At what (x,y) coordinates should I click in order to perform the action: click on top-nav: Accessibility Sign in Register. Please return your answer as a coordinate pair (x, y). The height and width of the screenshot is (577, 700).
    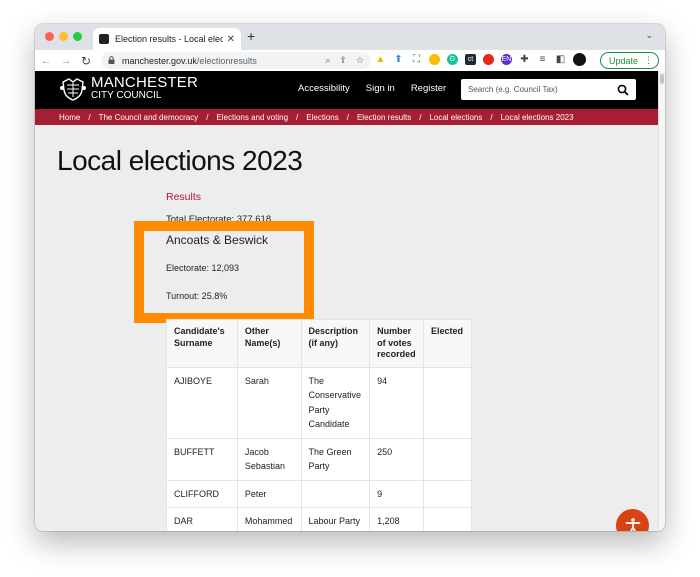
    Looking at the image, I should click on (372, 88).